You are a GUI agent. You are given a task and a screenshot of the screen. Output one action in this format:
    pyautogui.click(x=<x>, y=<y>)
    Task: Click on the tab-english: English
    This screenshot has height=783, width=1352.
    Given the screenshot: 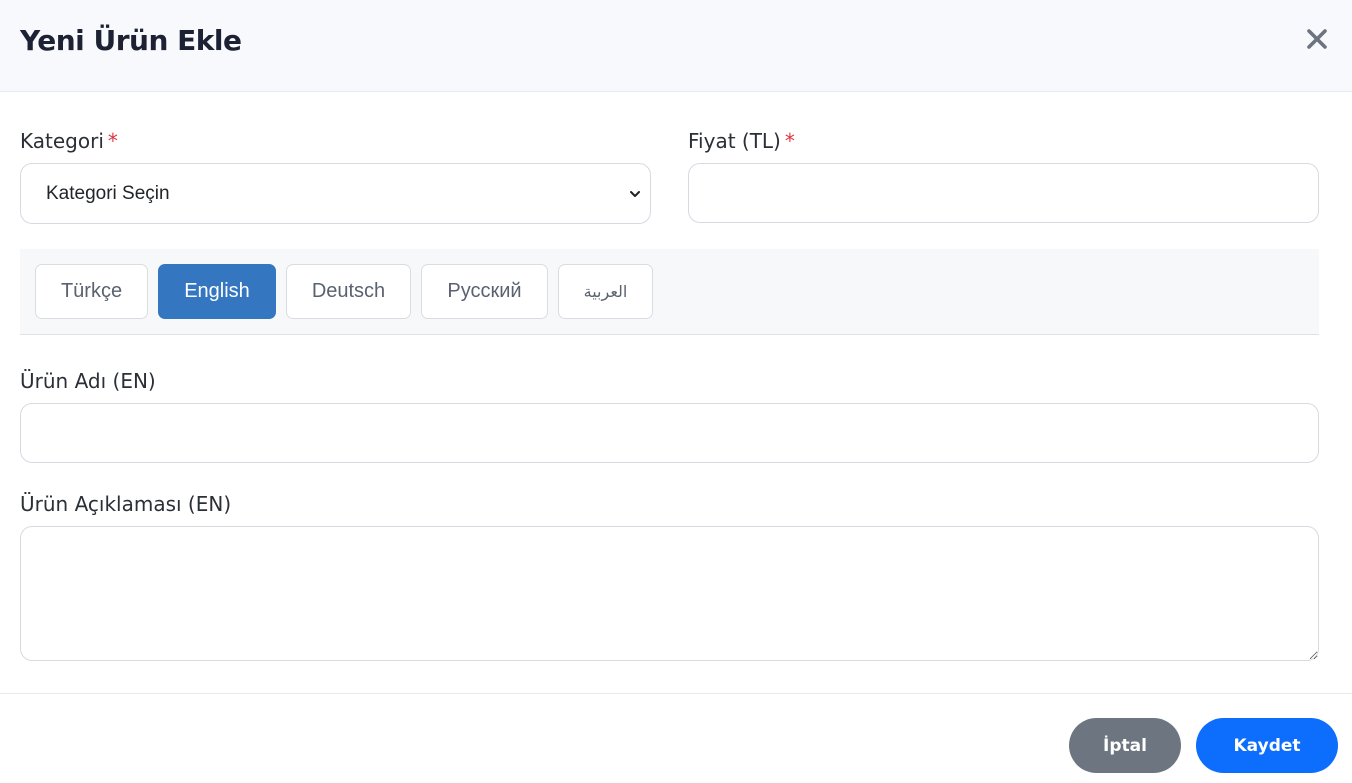 What is the action you would take?
    pyautogui.click(x=217, y=291)
    